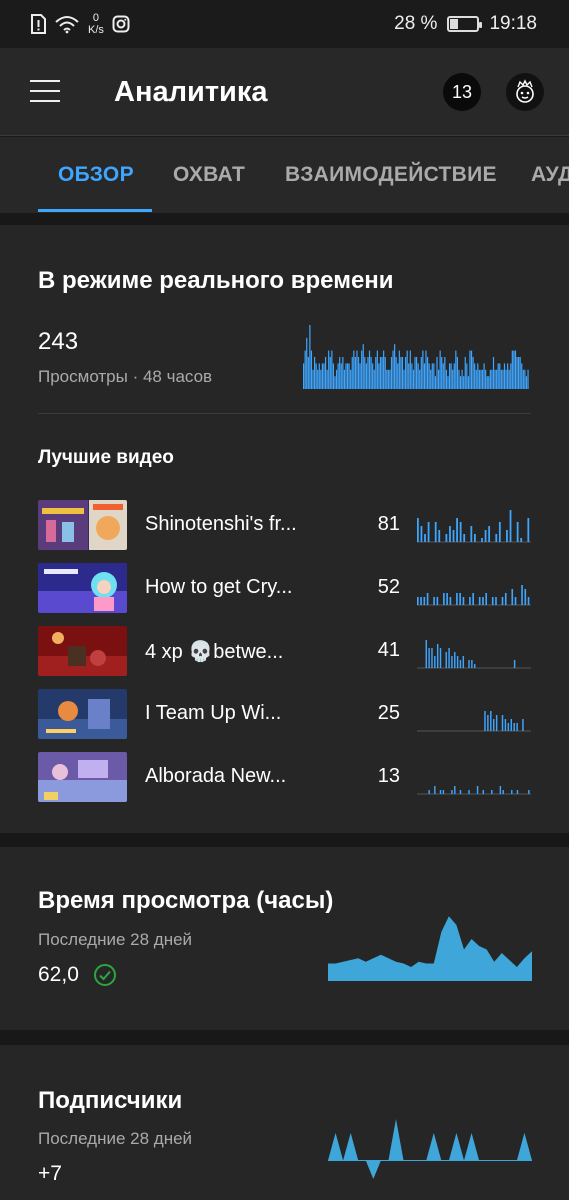 The image size is (569, 1200). I want to click on watch-time-period: Последние 28 дней, so click(115, 939).